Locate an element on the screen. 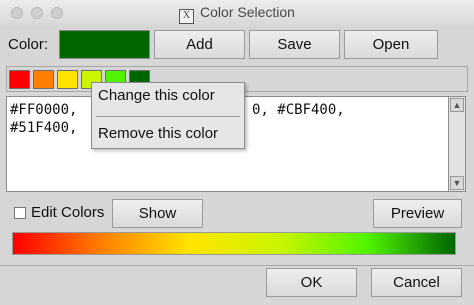  window-title-area: X Color Selection is located at coordinates (237, 14).